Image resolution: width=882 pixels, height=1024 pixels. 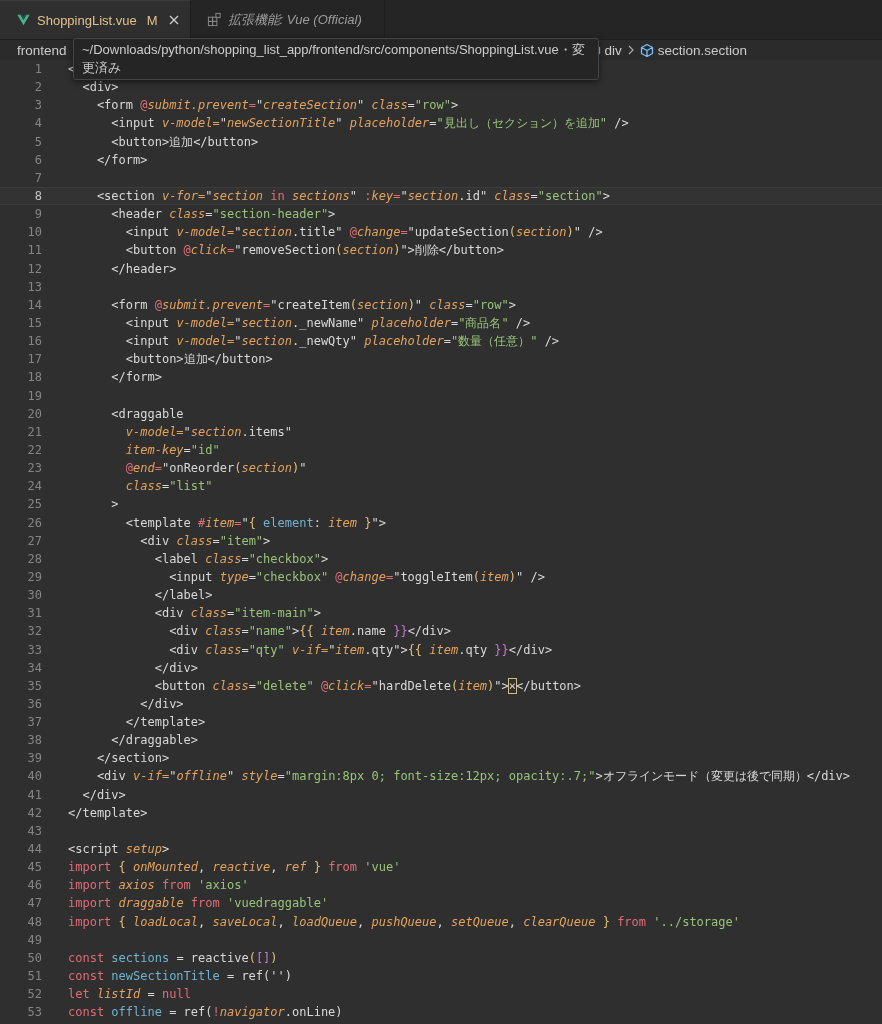 What do you see at coordinates (37, 69) in the screenshot?
I see `line-number: 1` at bounding box center [37, 69].